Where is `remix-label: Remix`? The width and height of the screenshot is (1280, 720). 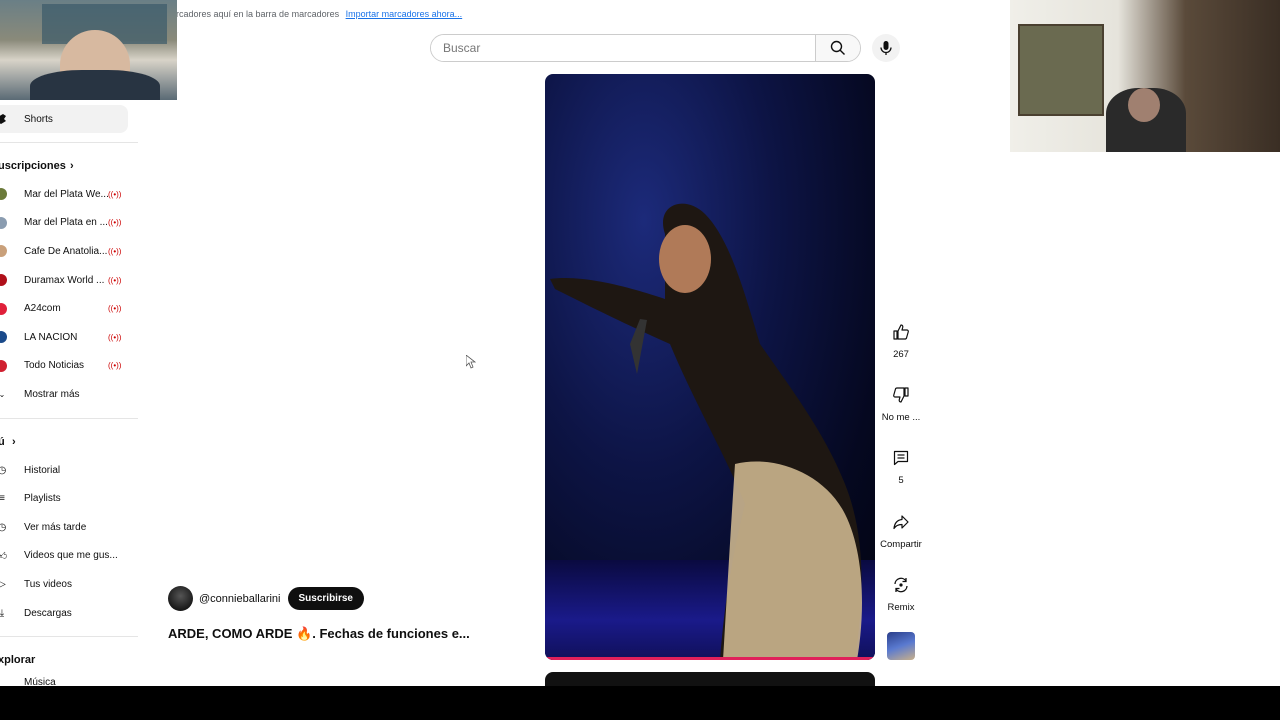 remix-label: Remix is located at coordinates (901, 607).